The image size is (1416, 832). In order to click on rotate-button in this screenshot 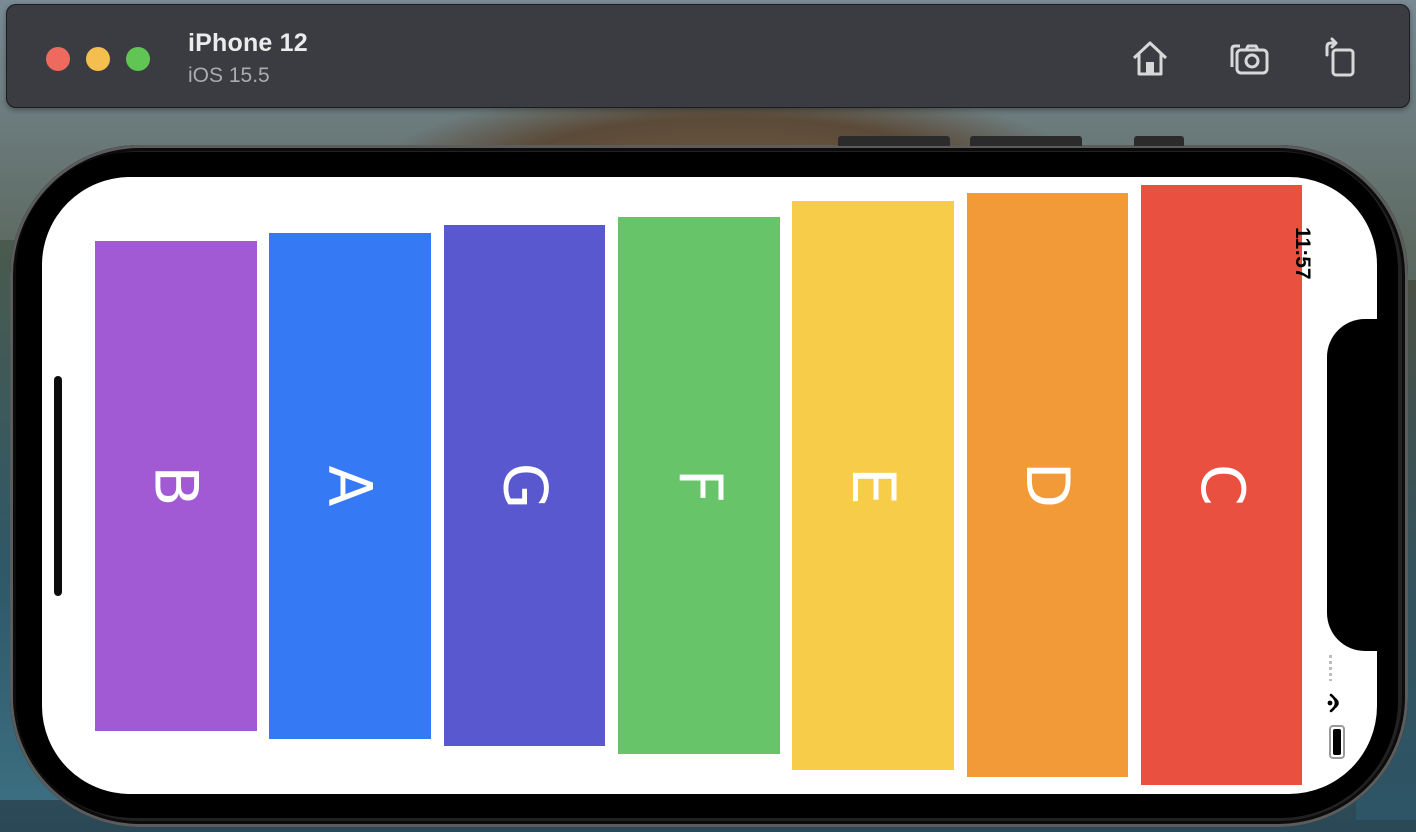, I will do `click(1340, 58)`.